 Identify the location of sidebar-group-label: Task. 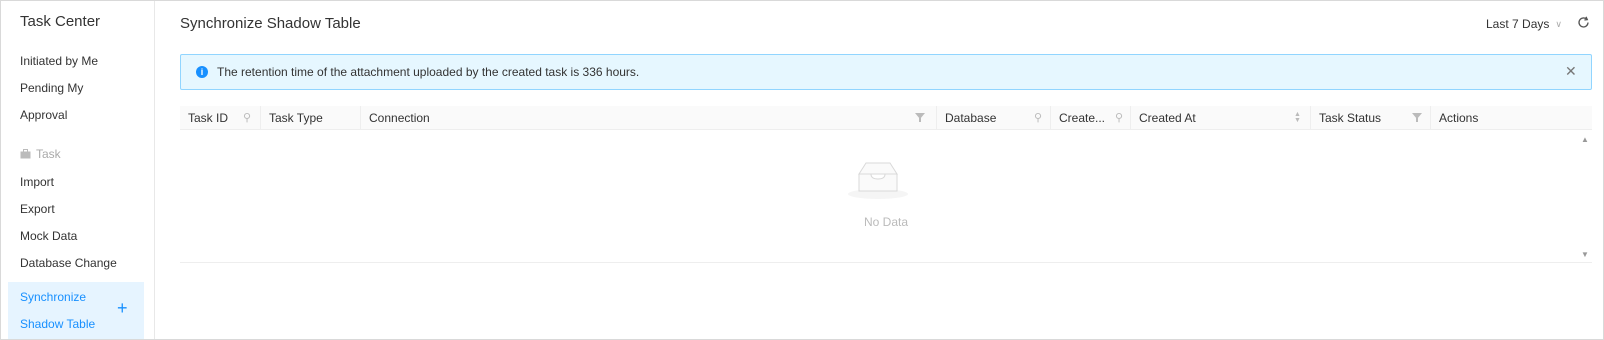
(48, 154).